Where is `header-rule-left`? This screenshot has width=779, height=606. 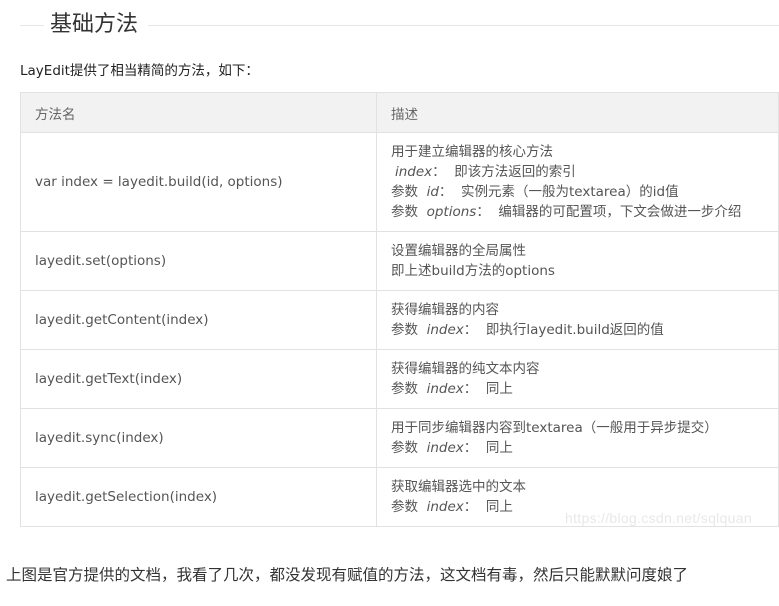
header-rule-left is located at coordinates (32, 25).